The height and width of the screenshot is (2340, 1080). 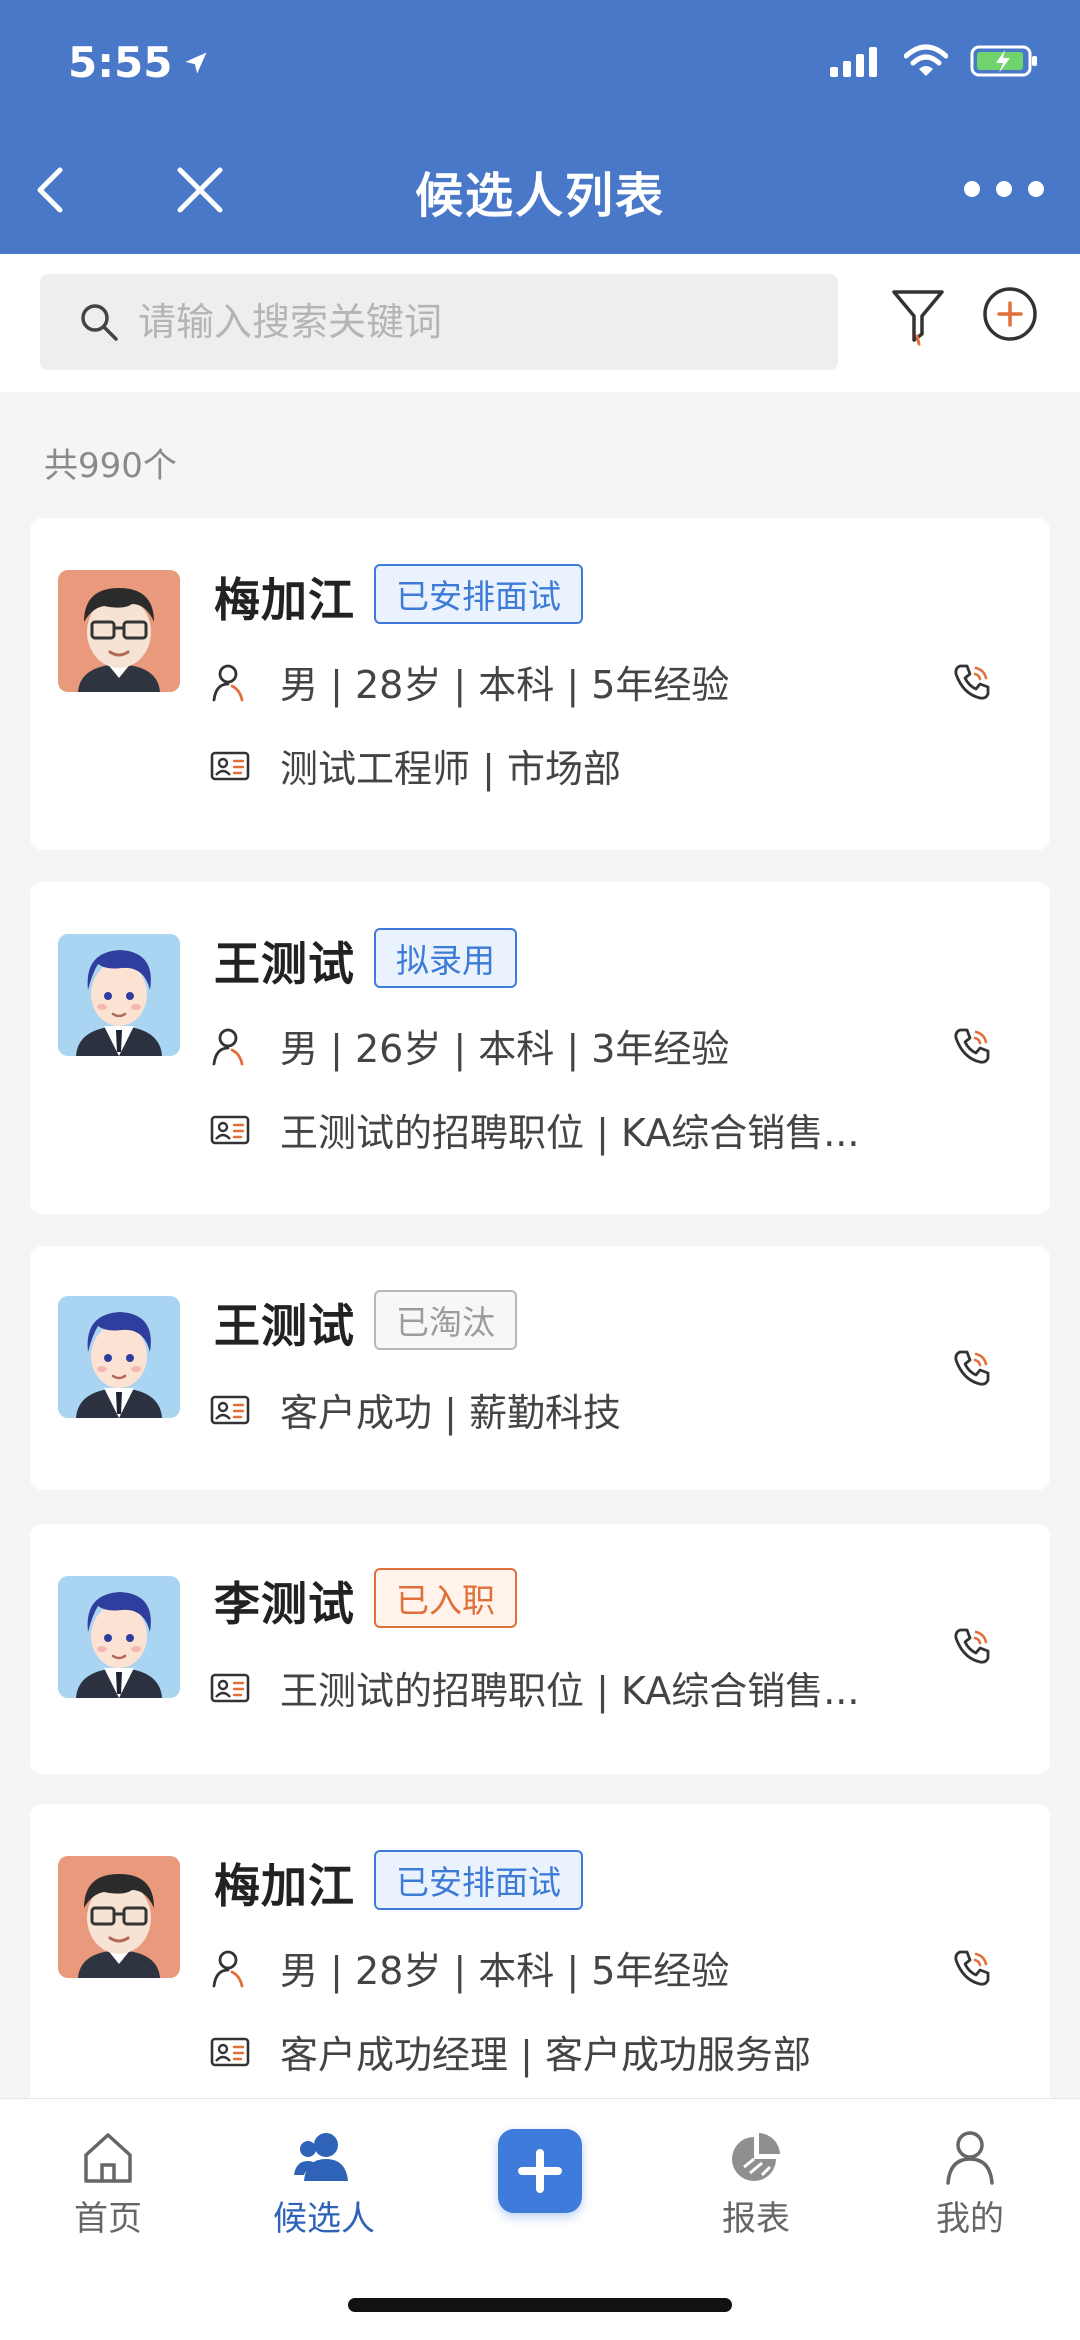 I want to click on status-indicators, so click(x=935, y=61).